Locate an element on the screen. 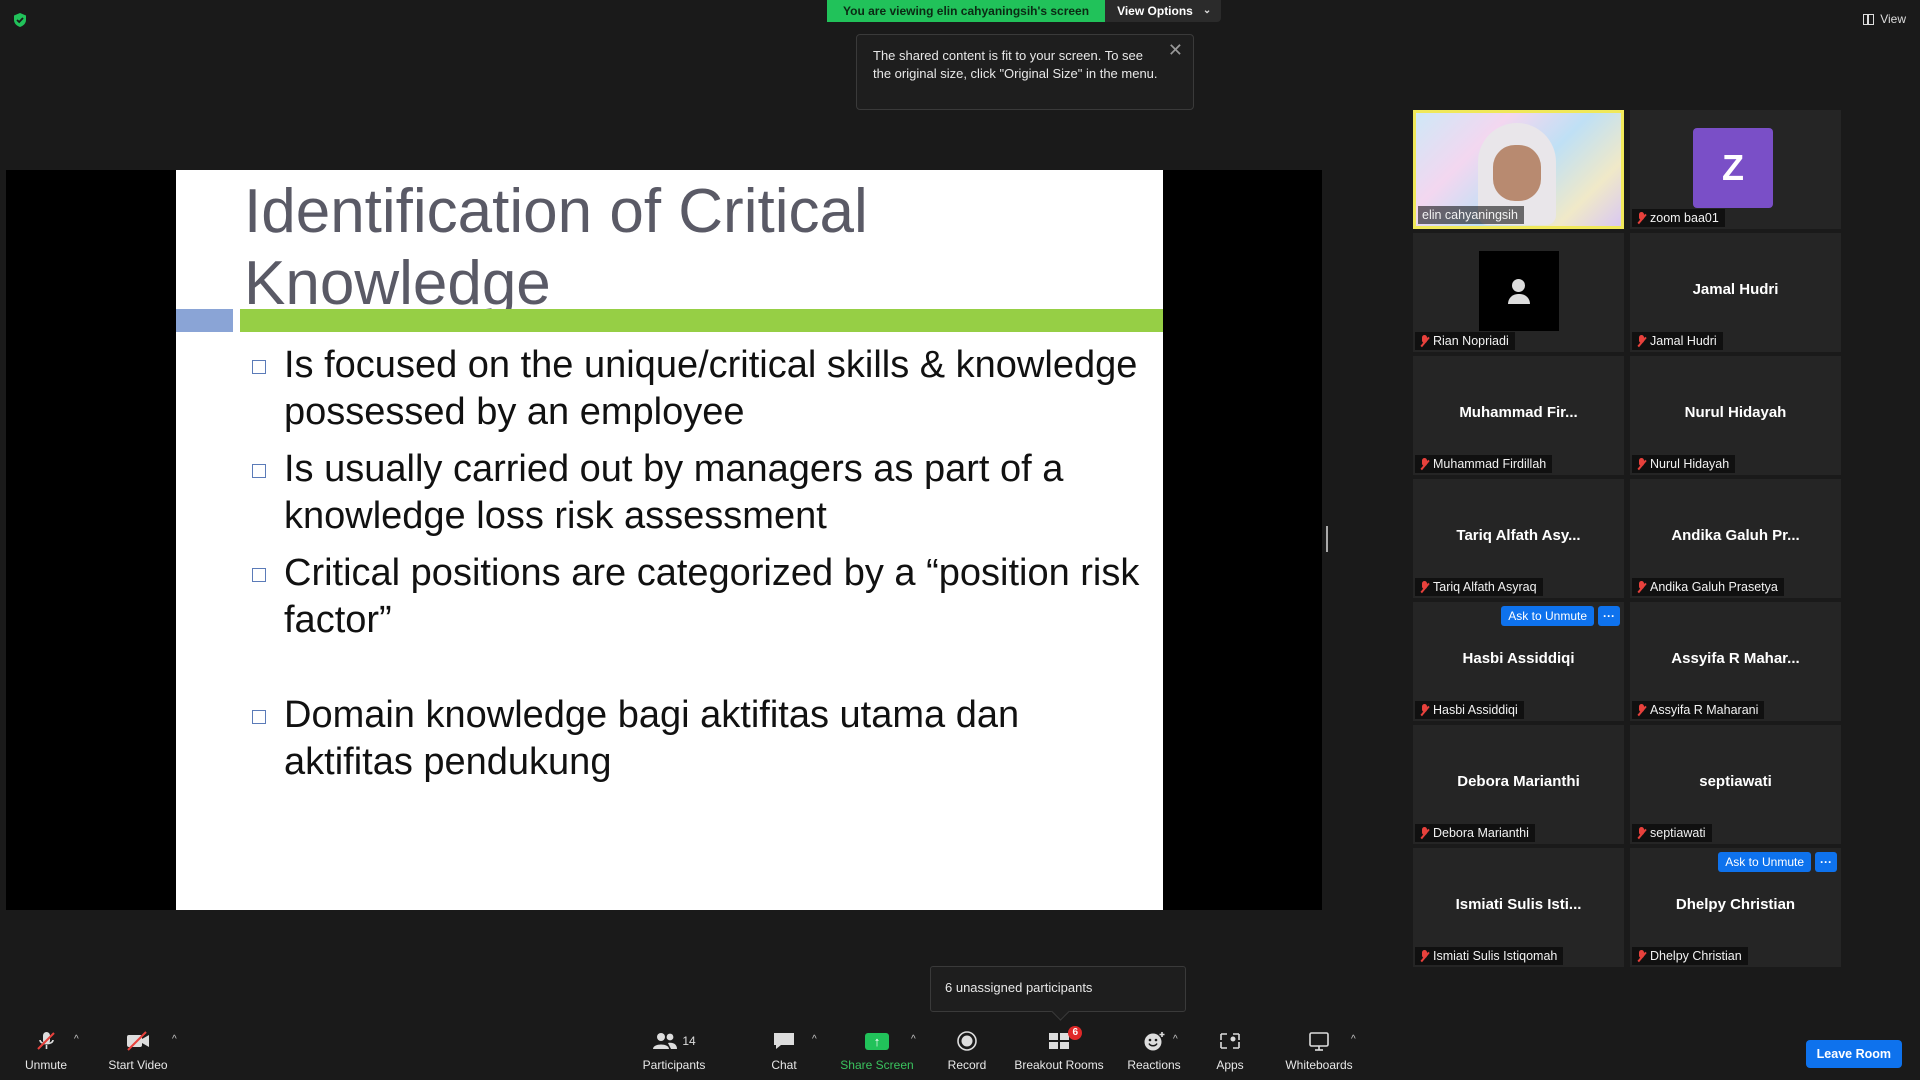  participant-display-name: Jamal Hudri is located at coordinates (1735, 289).